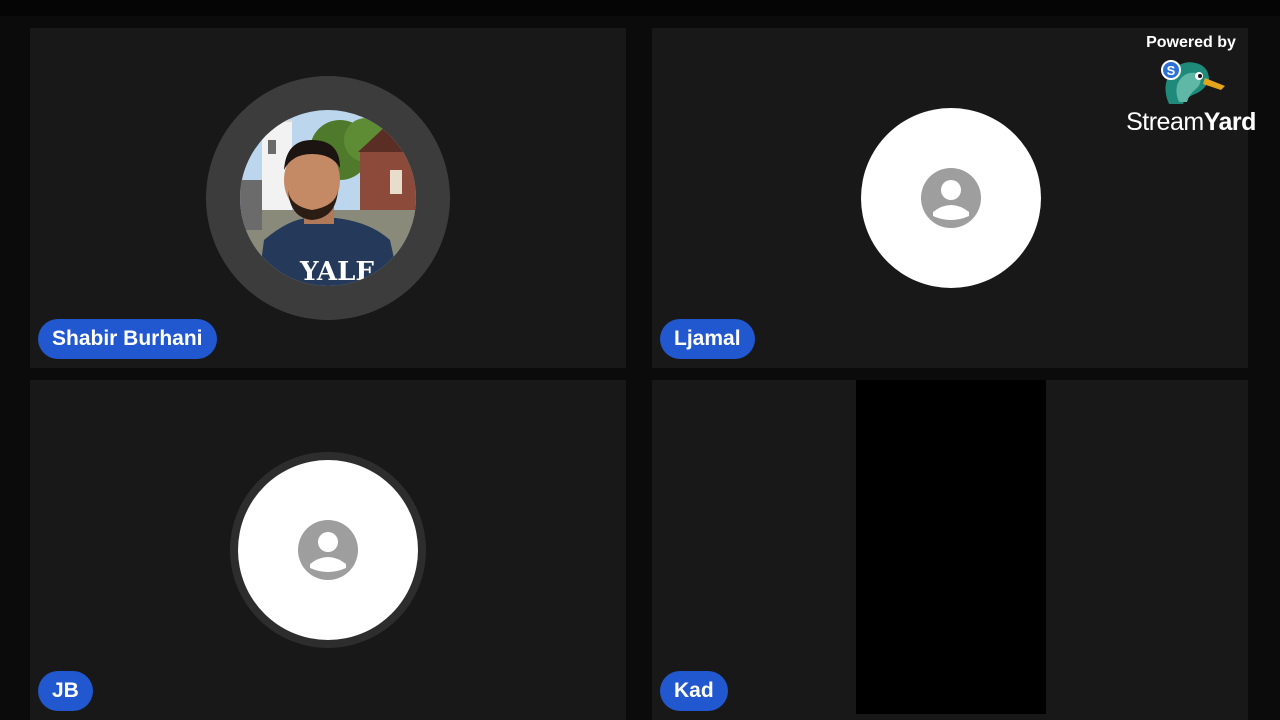 Image resolution: width=1280 pixels, height=720 pixels. I want to click on streamyard-brand: StreamYard, so click(1191, 122).